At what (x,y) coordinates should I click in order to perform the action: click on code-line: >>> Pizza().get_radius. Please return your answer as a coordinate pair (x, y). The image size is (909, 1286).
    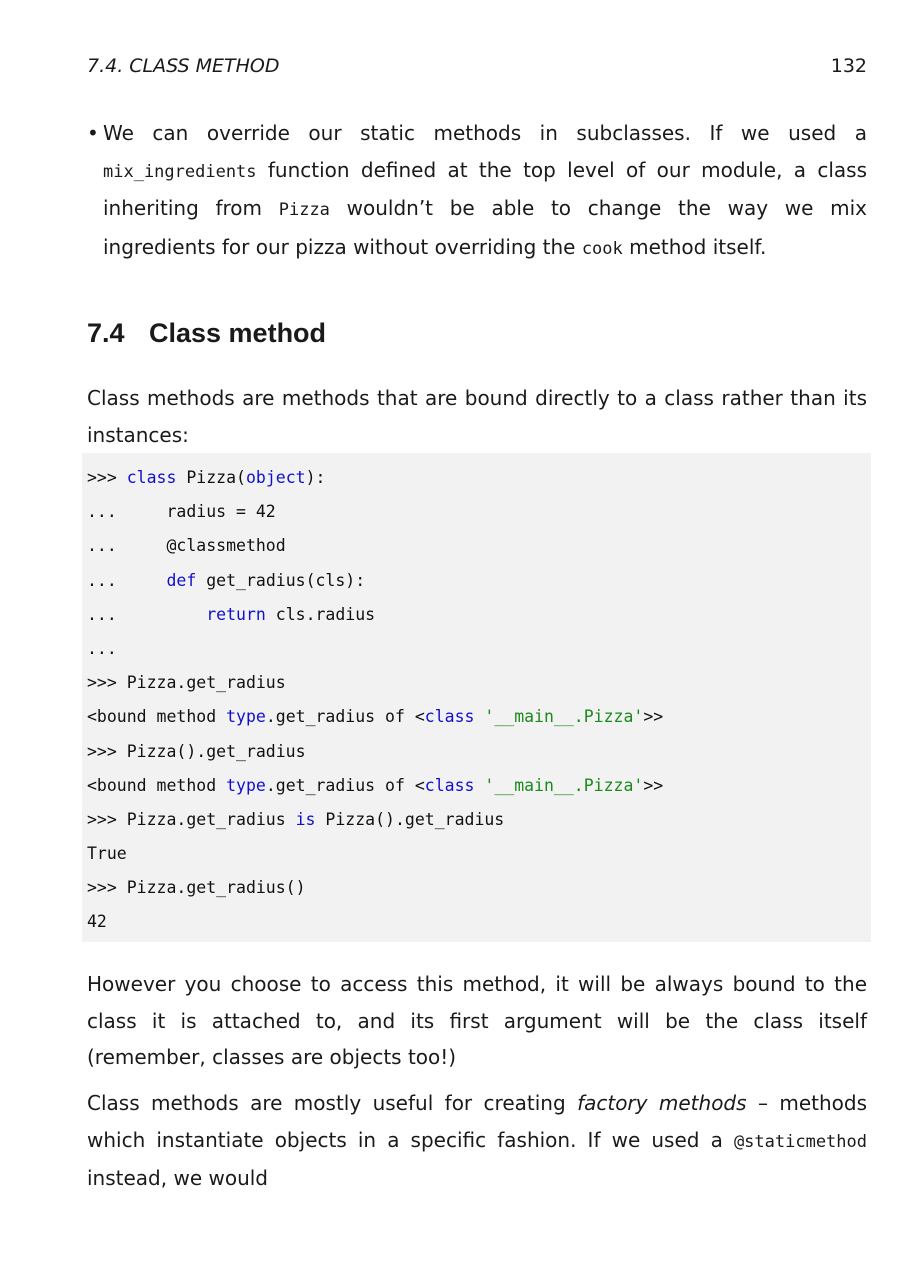
    Looking at the image, I should click on (196, 751).